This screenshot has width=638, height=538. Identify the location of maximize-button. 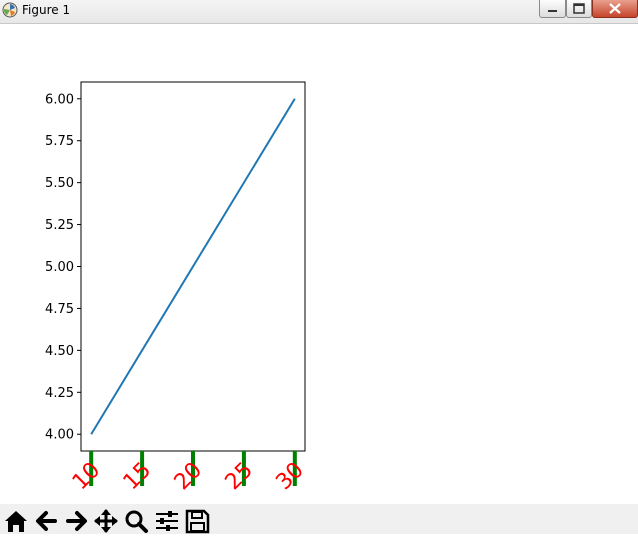
(579, 9).